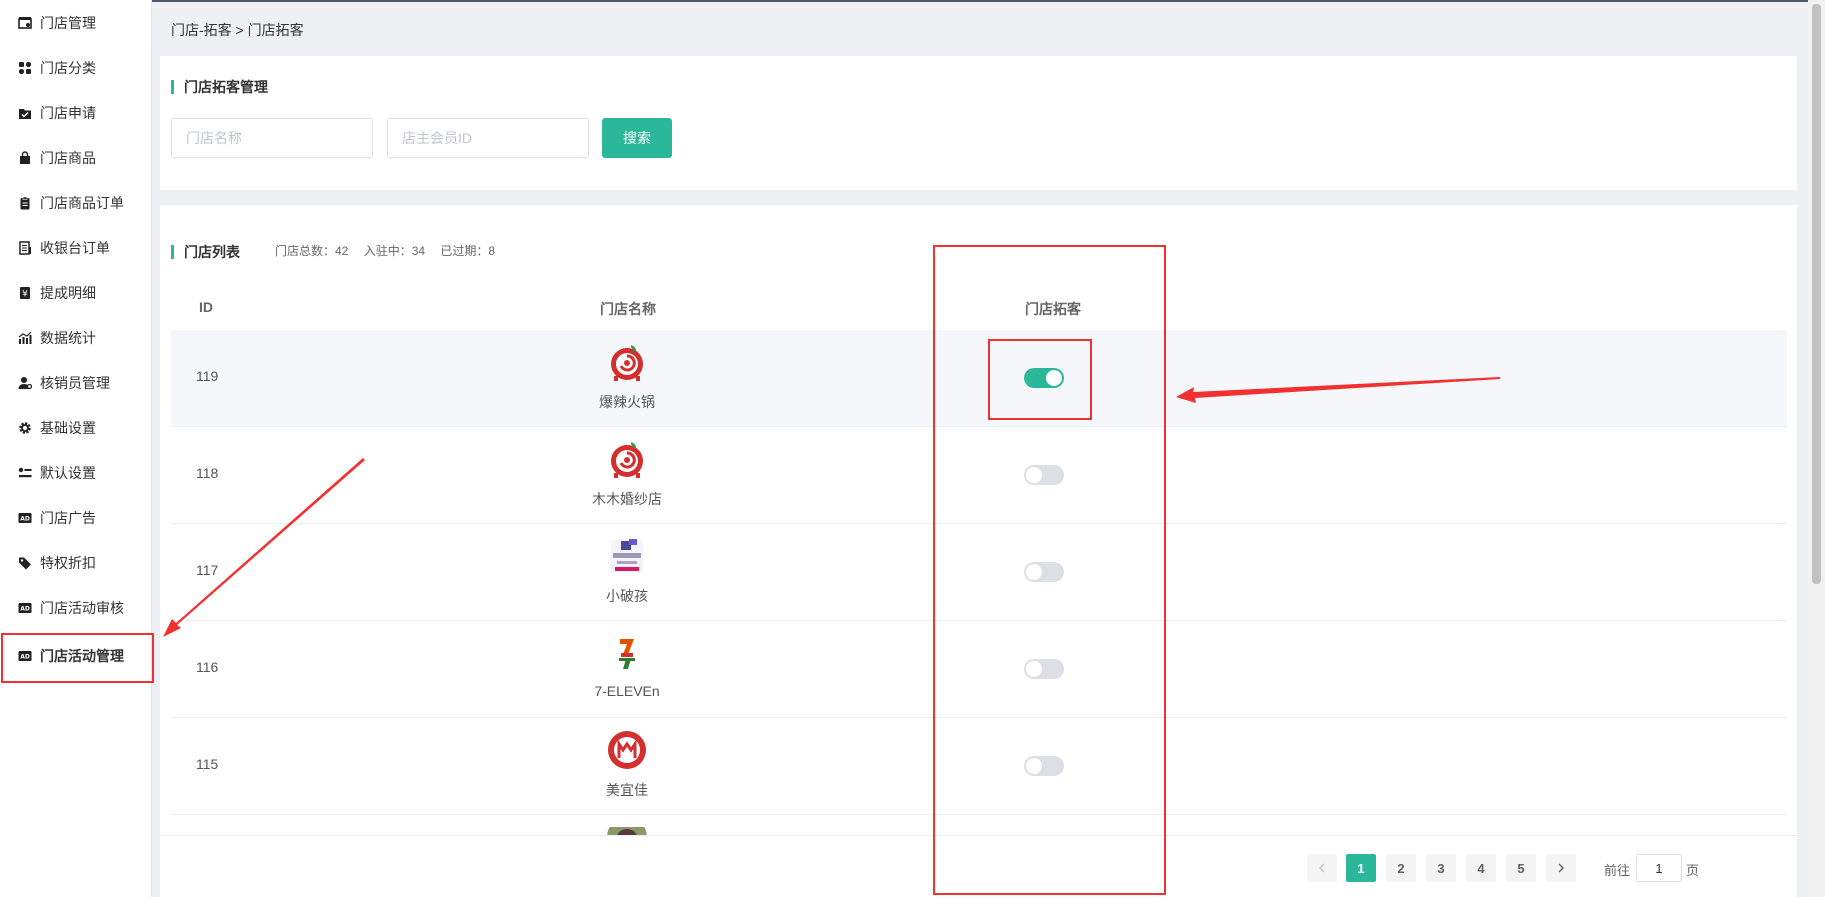  I want to click on bag-icon, so click(25, 157).